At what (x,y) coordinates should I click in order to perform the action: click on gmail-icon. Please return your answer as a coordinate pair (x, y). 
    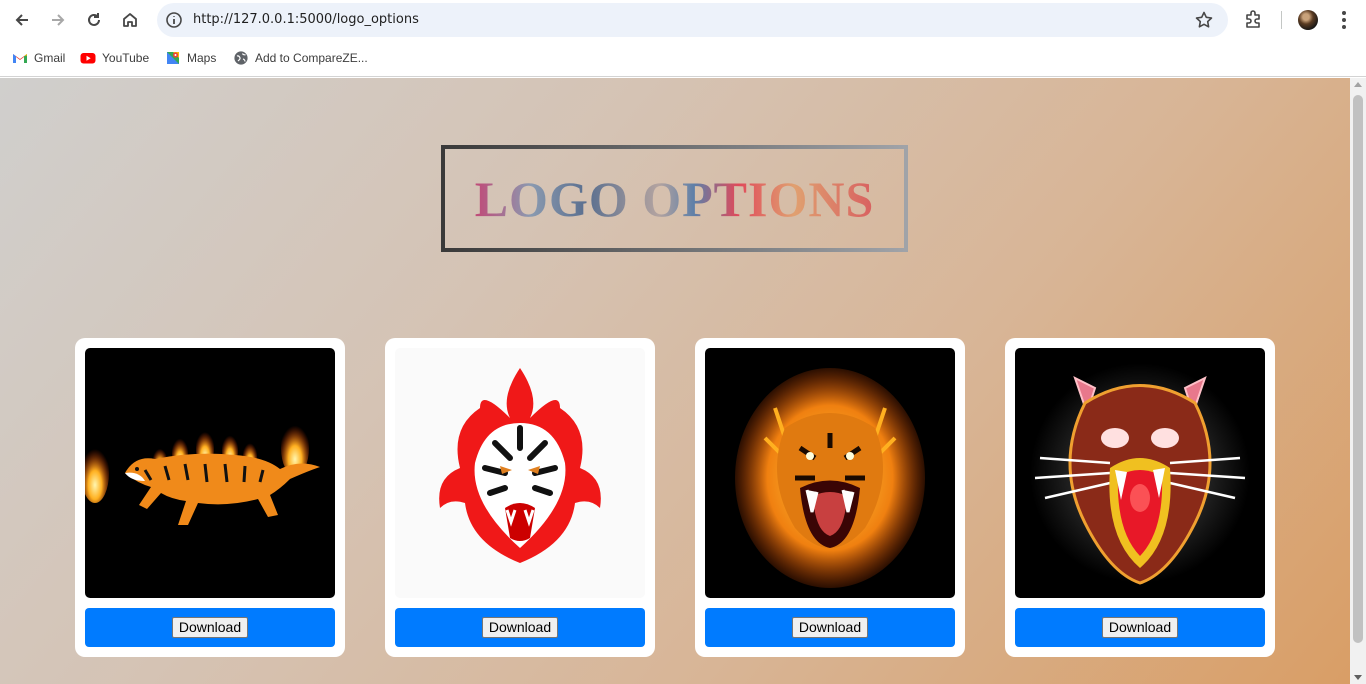
    Looking at the image, I should click on (20, 58).